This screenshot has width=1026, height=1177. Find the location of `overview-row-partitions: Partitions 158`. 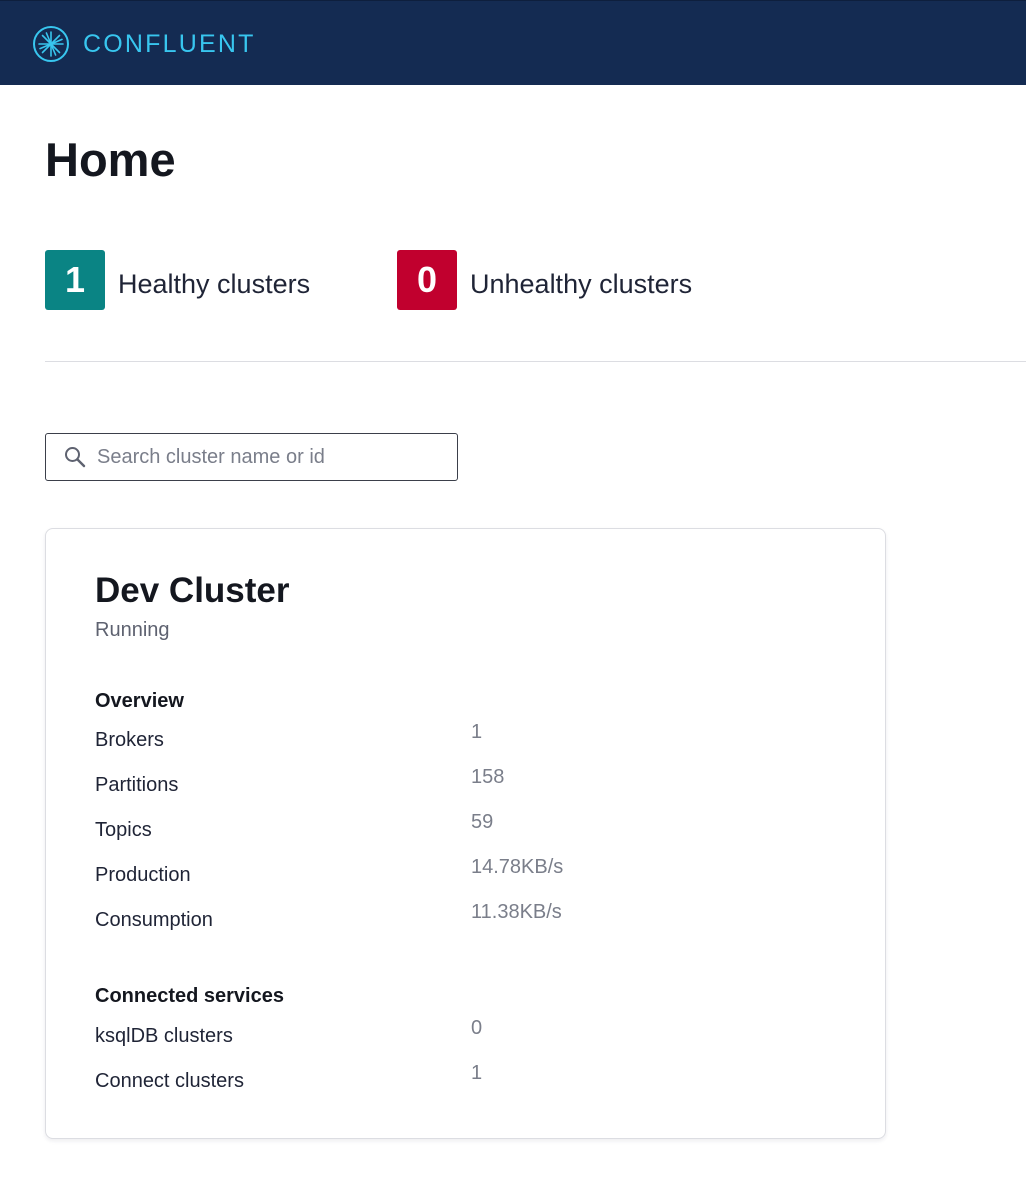

overview-row-partitions: Partitions 158 is located at coordinates (445, 782).